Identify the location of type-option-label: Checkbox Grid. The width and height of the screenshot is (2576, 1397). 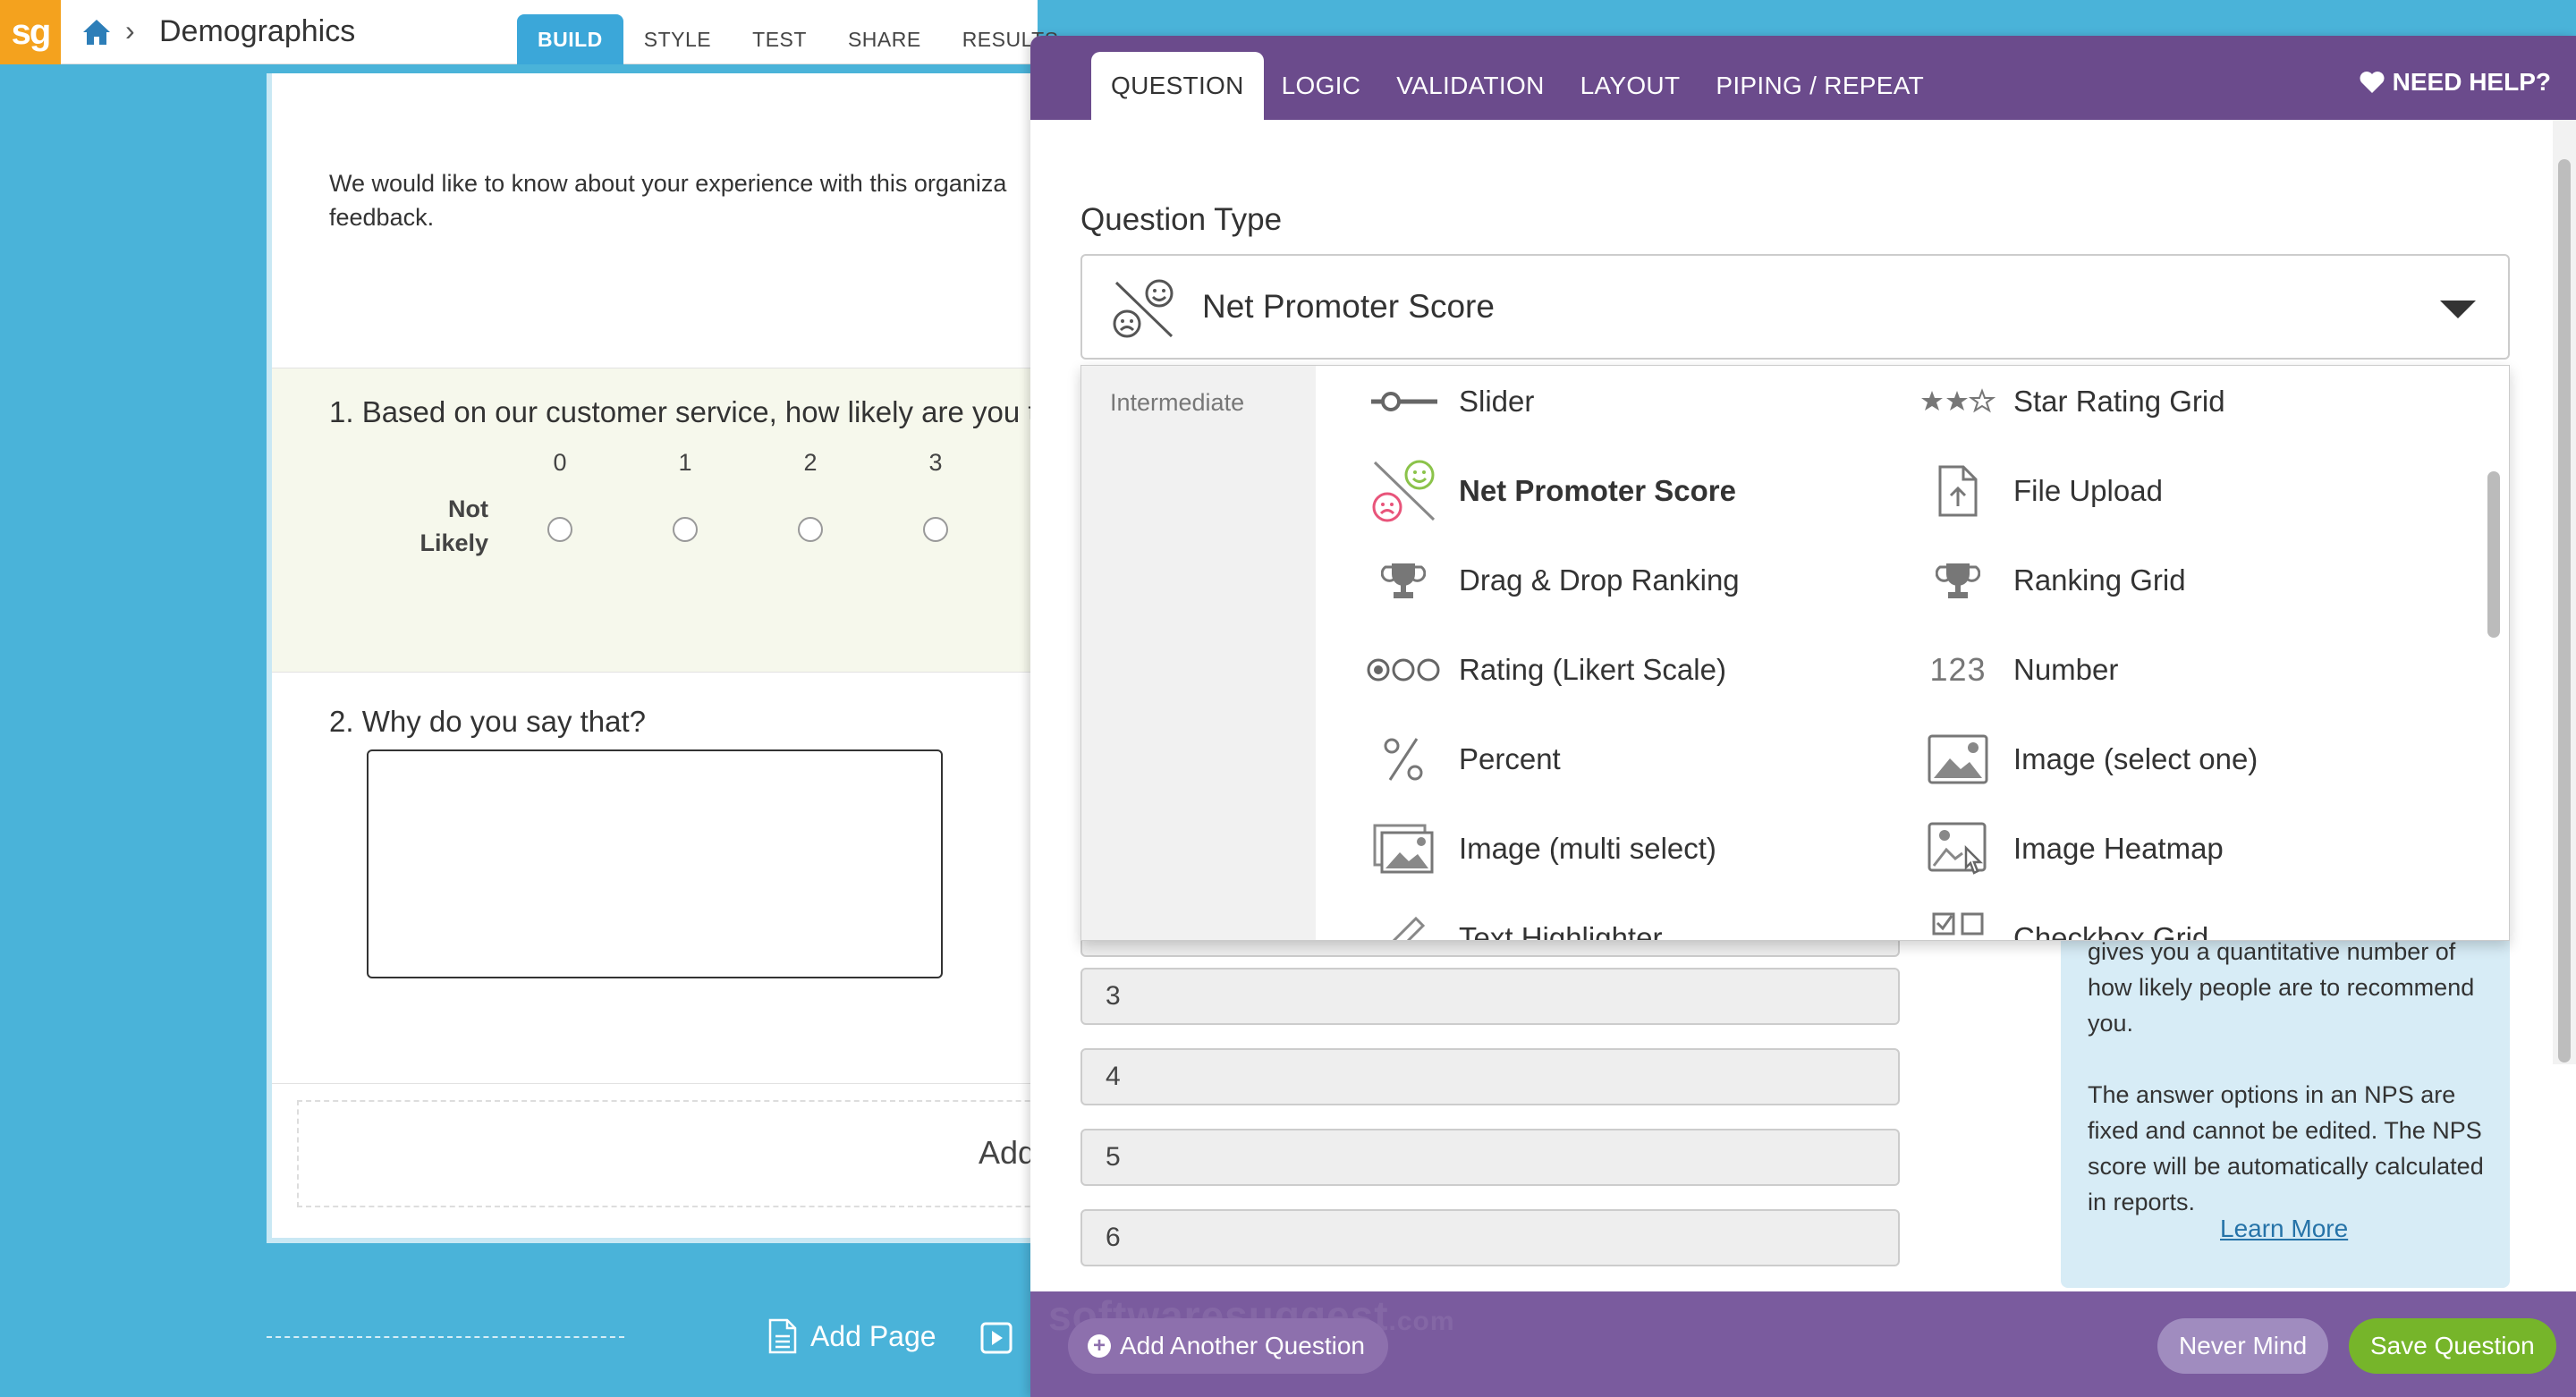
(2111, 931).